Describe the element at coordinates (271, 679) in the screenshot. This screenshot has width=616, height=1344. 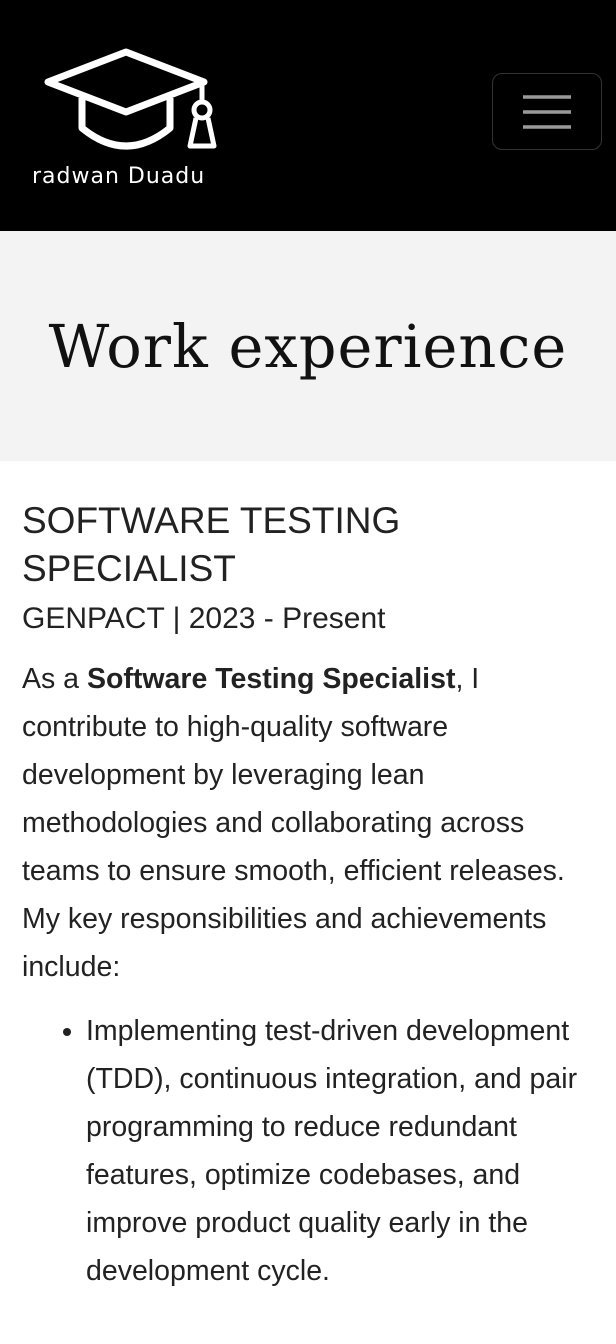
I see `job-intro-role: Software Testing Specialist` at that location.